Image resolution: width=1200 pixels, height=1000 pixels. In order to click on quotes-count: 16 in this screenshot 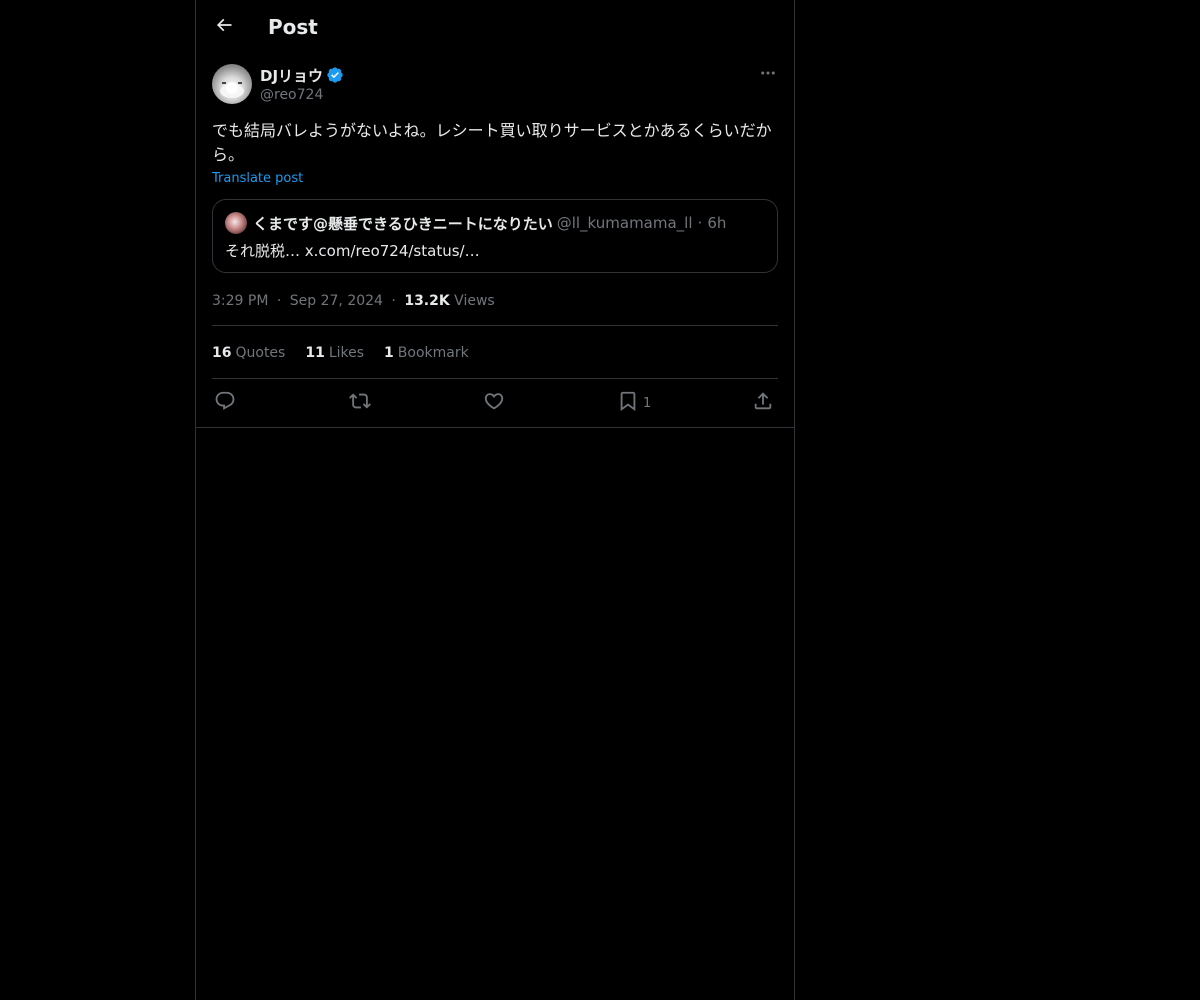, I will do `click(222, 353)`.